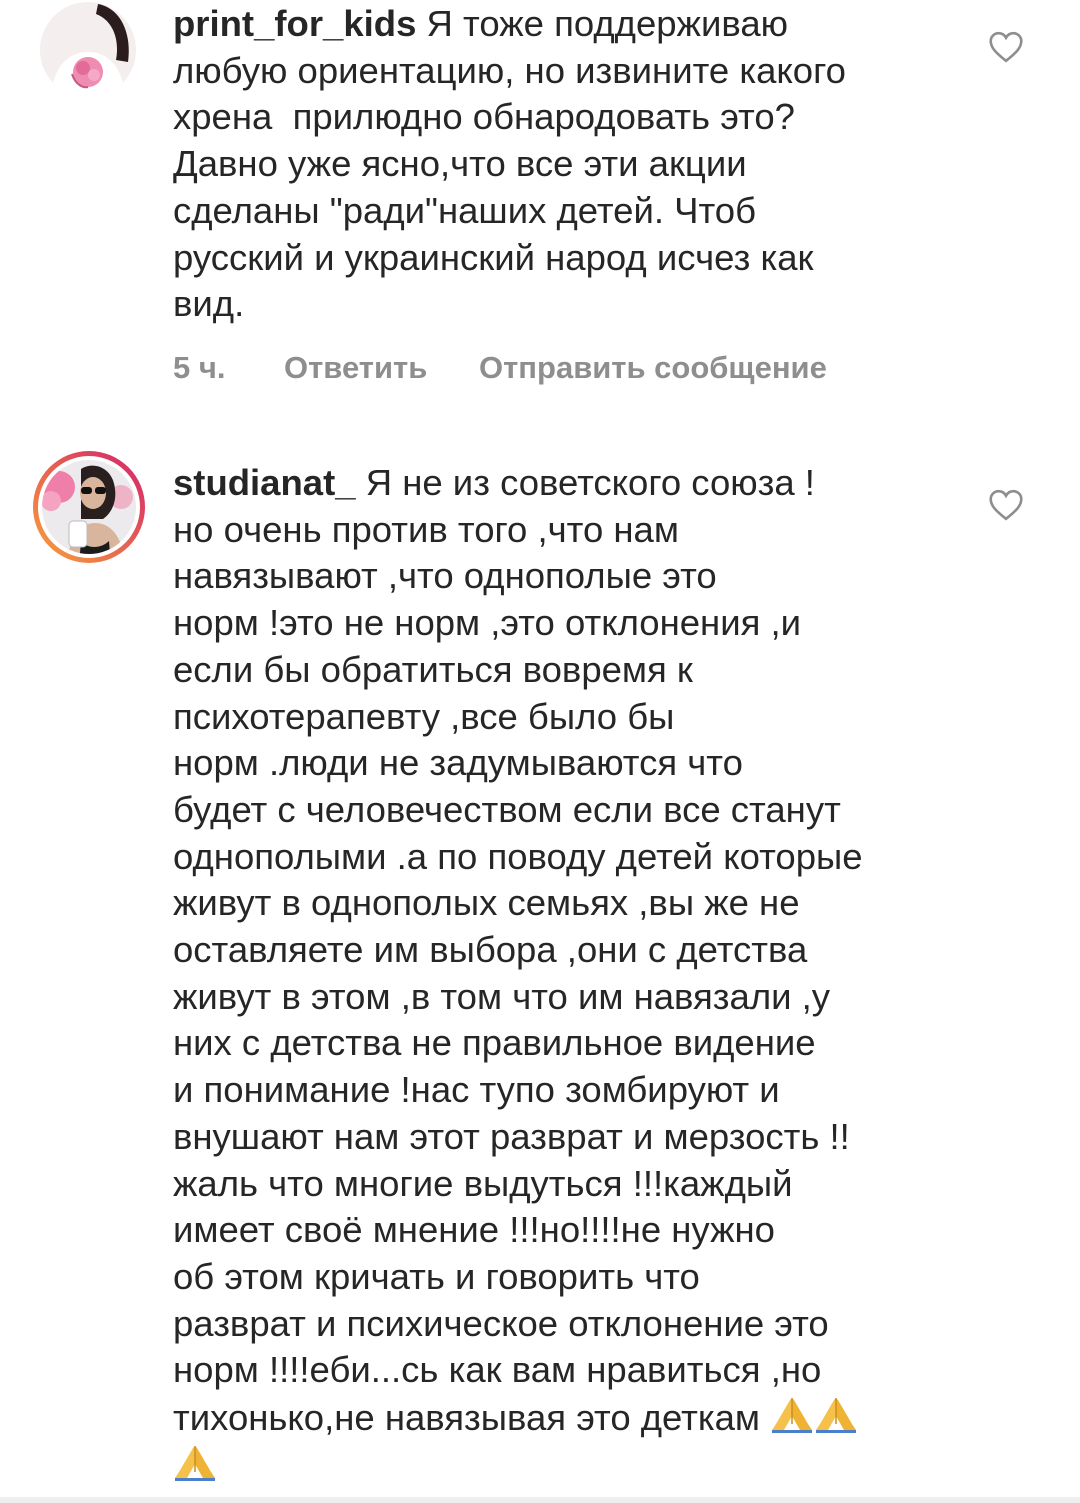  What do you see at coordinates (511, 1136) in the screenshot?
I see `comment-line: внушают нам этот разврат и мерзость !!` at bounding box center [511, 1136].